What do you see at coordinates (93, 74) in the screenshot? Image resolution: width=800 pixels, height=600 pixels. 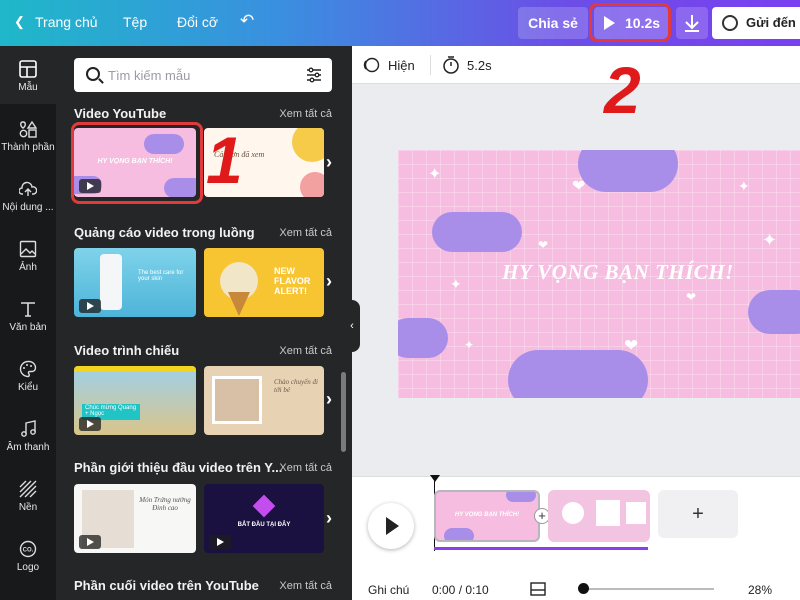 I see `search-icon` at bounding box center [93, 74].